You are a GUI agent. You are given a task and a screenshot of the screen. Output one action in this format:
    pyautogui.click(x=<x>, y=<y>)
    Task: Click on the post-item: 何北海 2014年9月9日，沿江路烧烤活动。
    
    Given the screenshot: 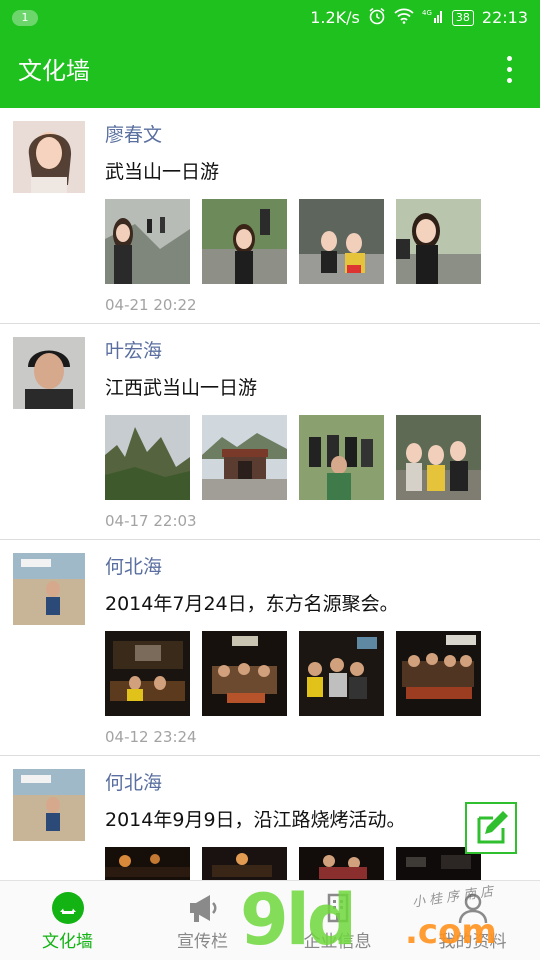 What is the action you would take?
    pyautogui.click(x=270, y=818)
    